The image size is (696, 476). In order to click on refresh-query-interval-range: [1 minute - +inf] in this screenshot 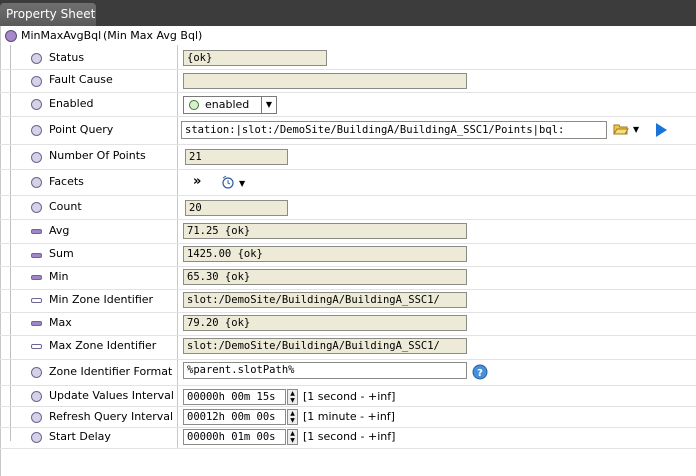, I will do `click(349, 416)`.